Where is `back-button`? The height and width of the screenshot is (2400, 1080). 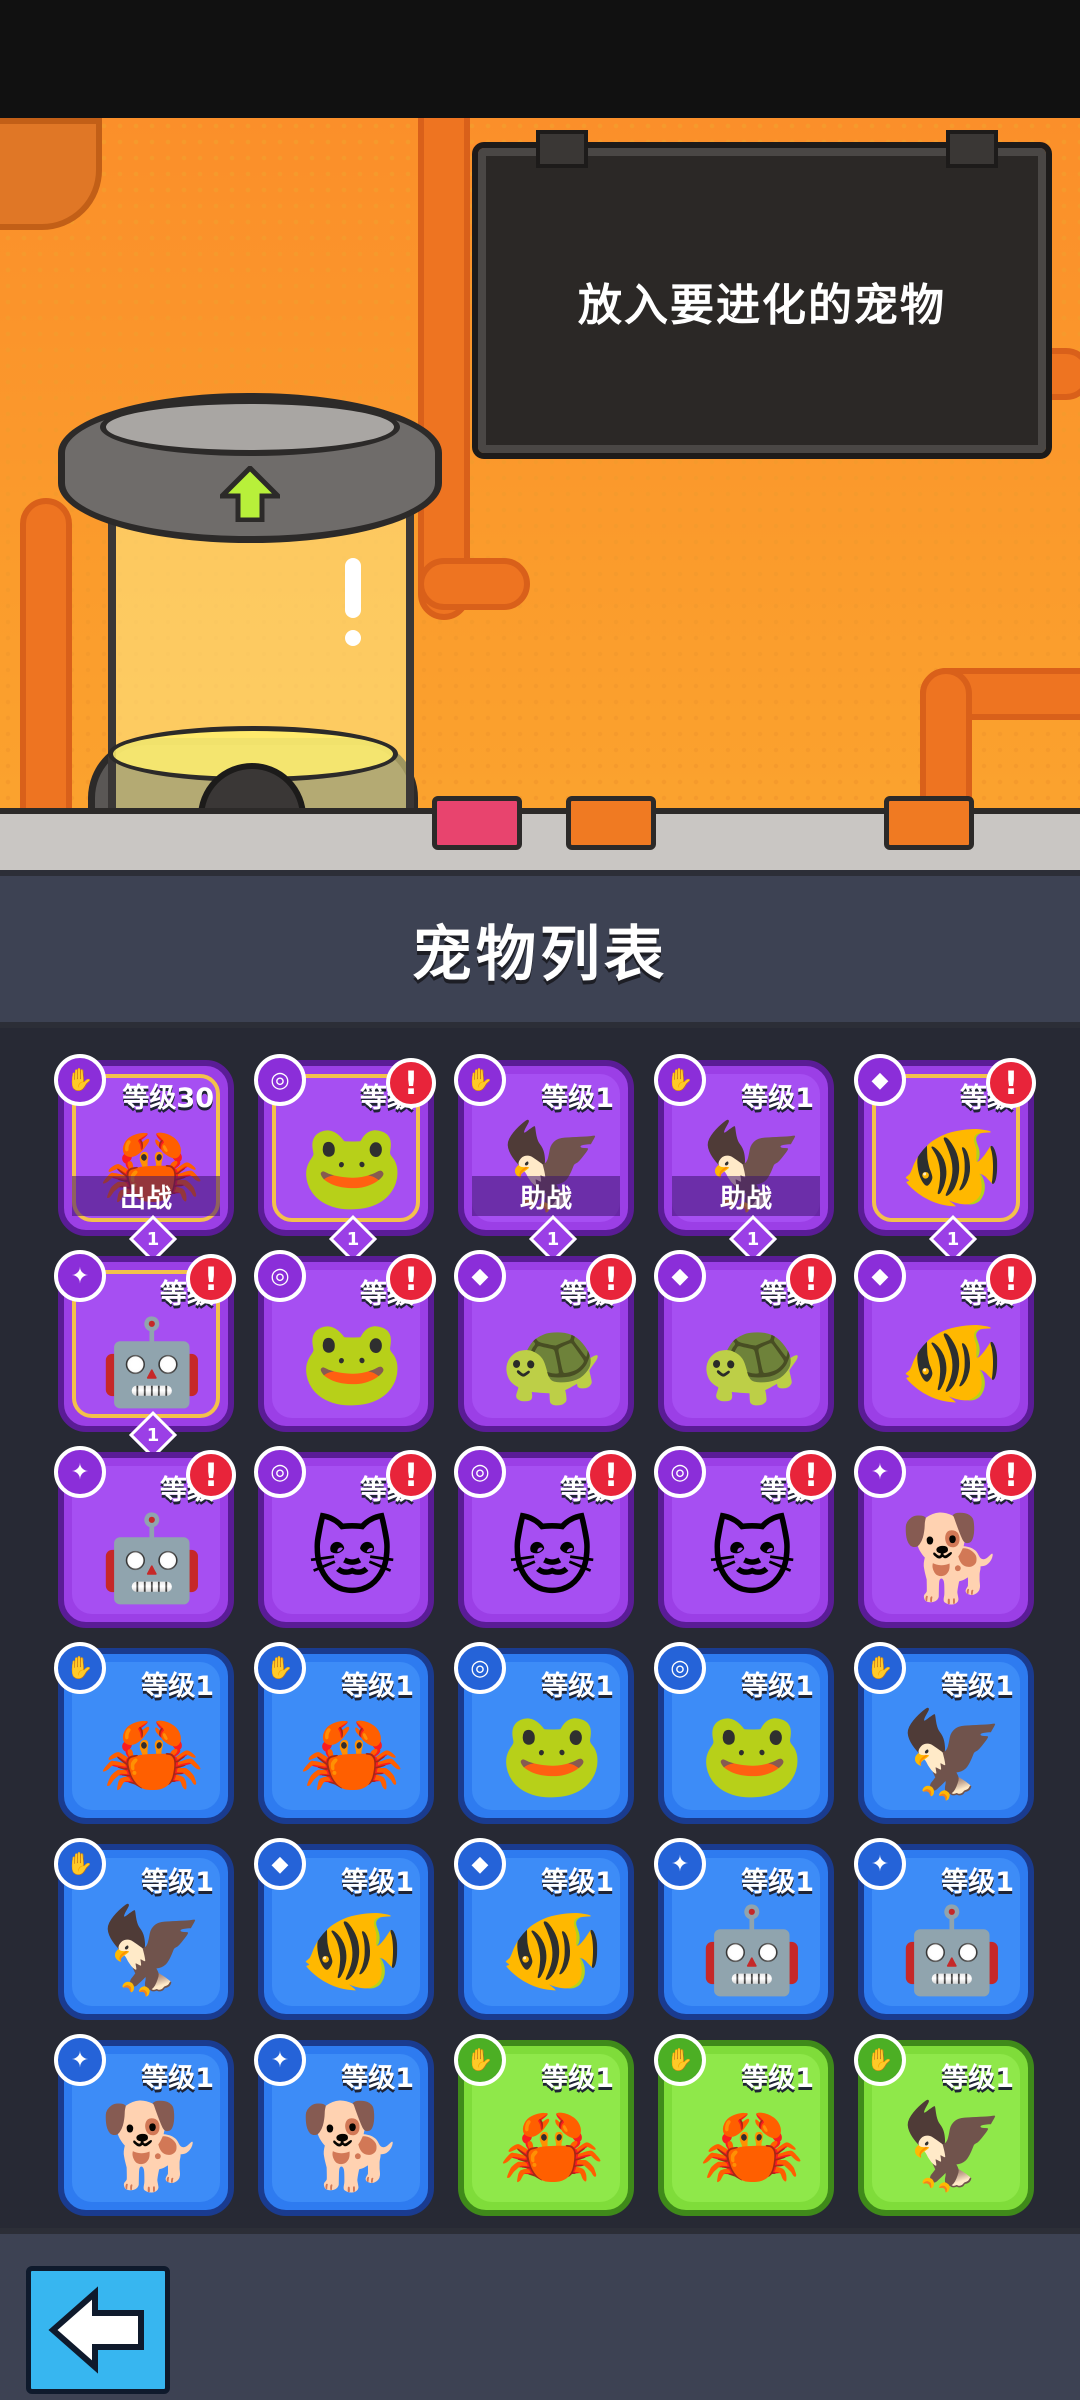
back-button is located at coordinates (98, 2330).